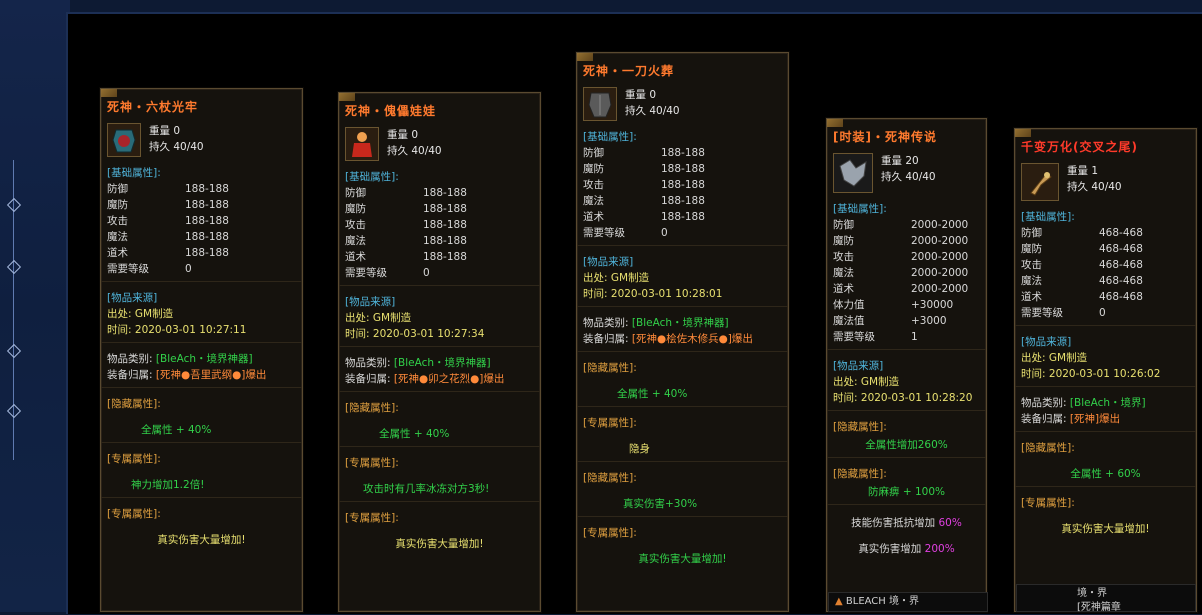 The height and width of the screenshot is (615, 1202). What do you see at coordinates (1092, 593) in the screenshot?
I see `popup-text: 境・界` at bounding box center [1092, 593].